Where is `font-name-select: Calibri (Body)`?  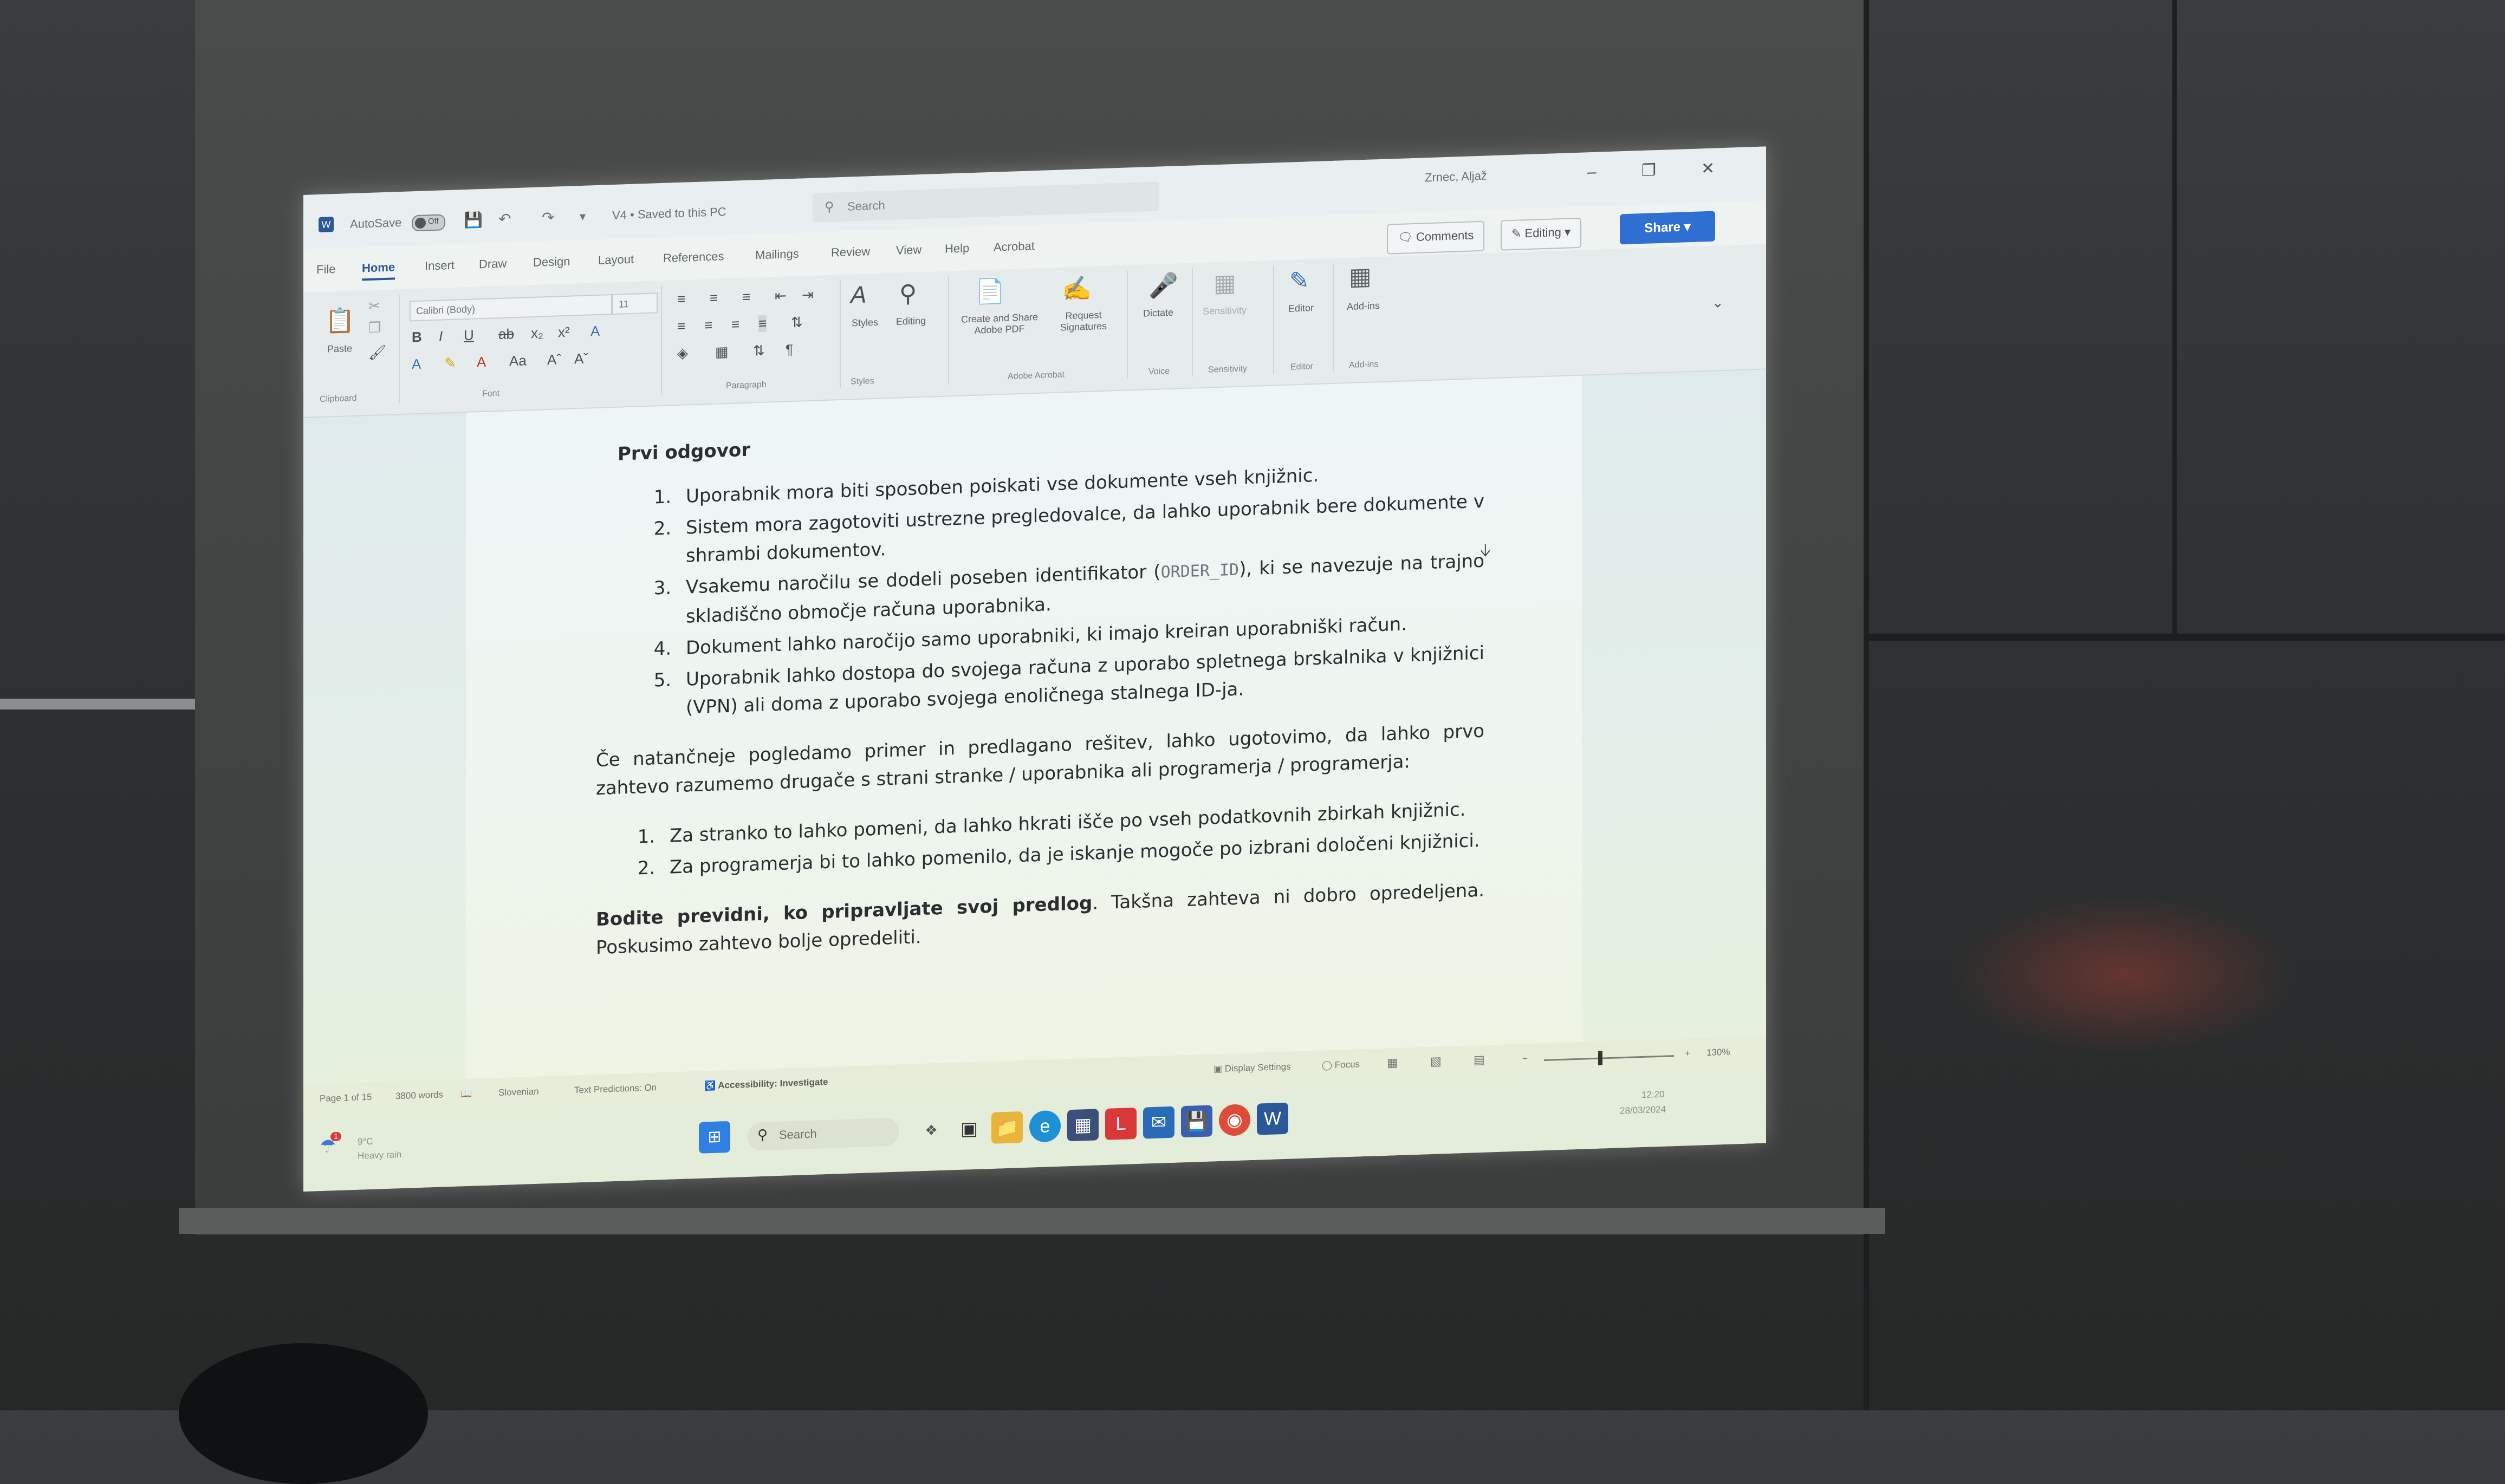 font-name-select: Calibri (Body) is located at coordinates (511, 308).